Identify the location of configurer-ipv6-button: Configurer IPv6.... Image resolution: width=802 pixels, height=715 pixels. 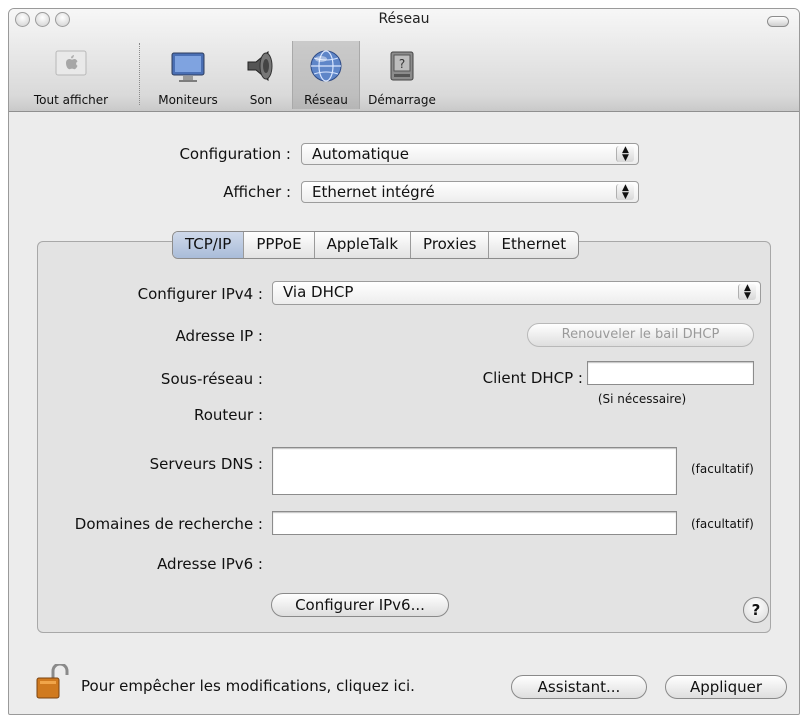
(360, 605).